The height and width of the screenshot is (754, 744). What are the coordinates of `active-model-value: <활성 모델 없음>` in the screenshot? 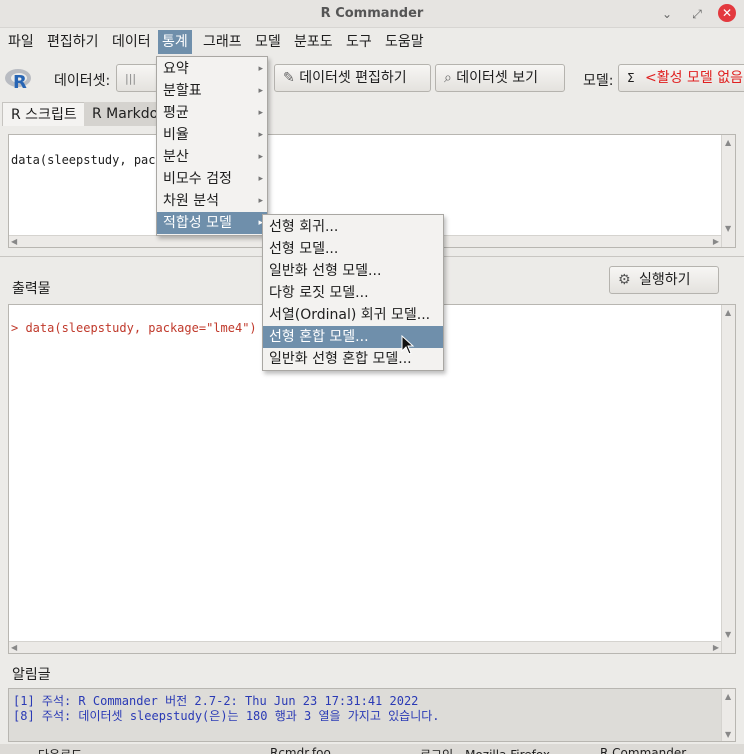 It's located at (694, 78).